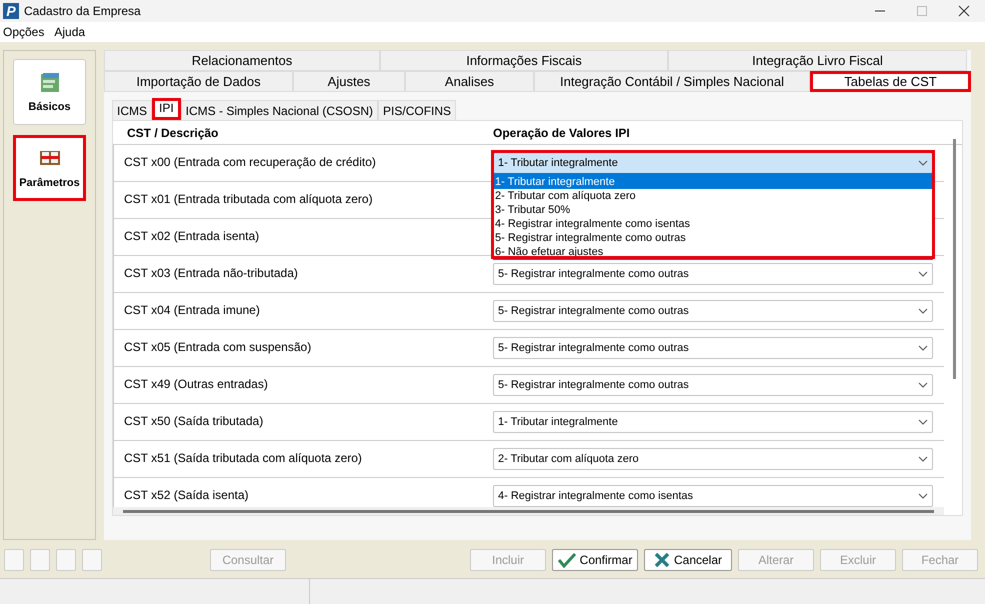  What do you see at coordinates (82, 11) in the screenshot?
I see `window-title: Cadastro da Empresa` at bounding box center [82, 11].